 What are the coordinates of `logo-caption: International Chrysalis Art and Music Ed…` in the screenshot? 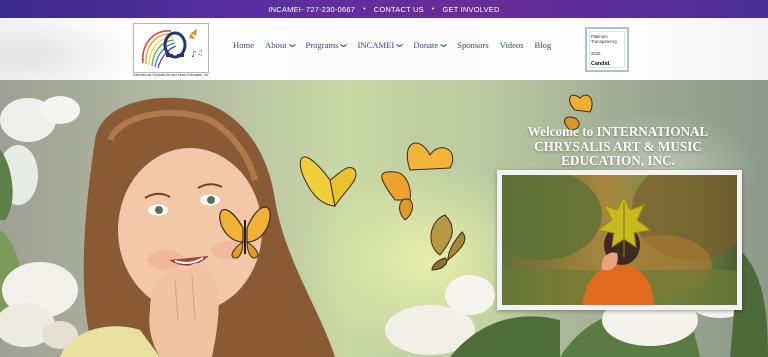 It's located at (171, 75).